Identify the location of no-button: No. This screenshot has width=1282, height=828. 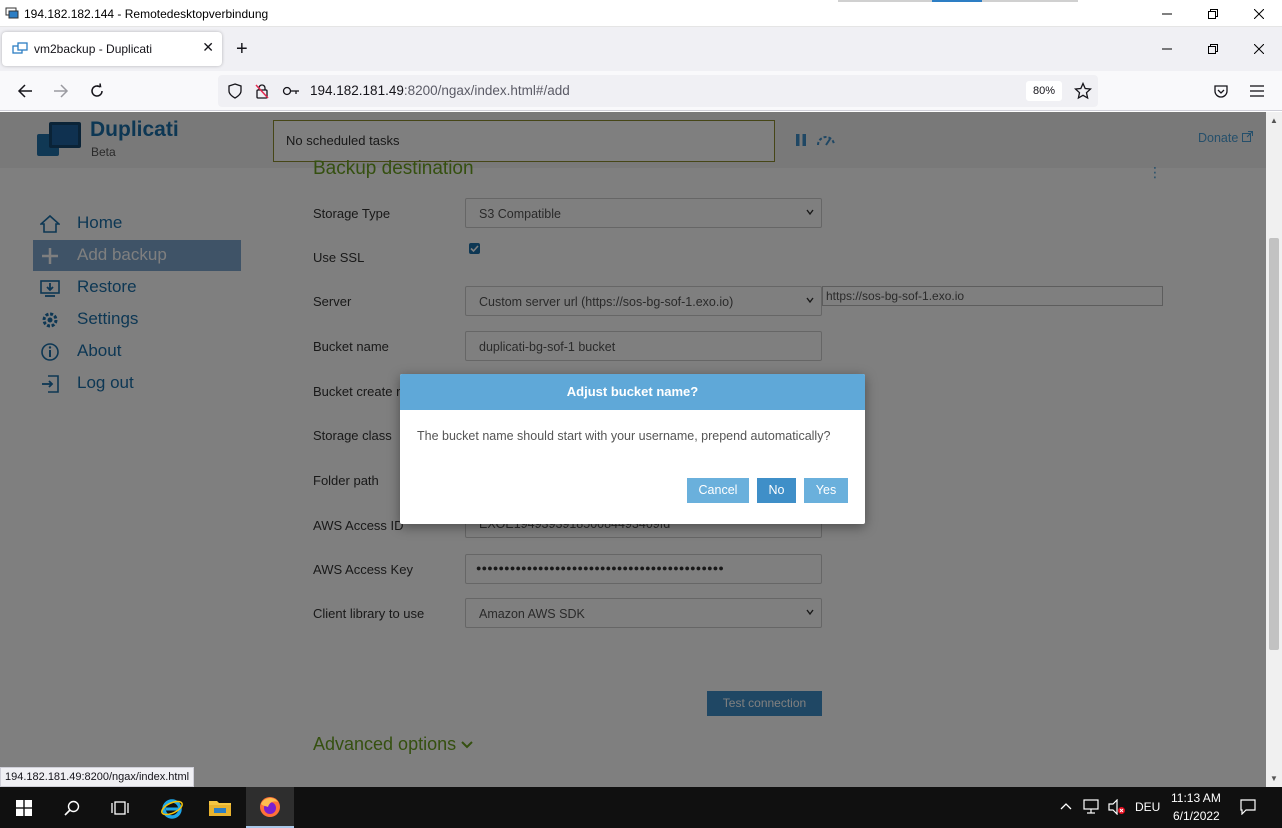
(776, 490).